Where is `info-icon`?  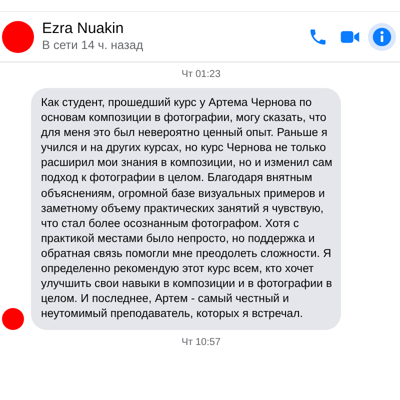 info-icon is located at coordinates (382, 36).